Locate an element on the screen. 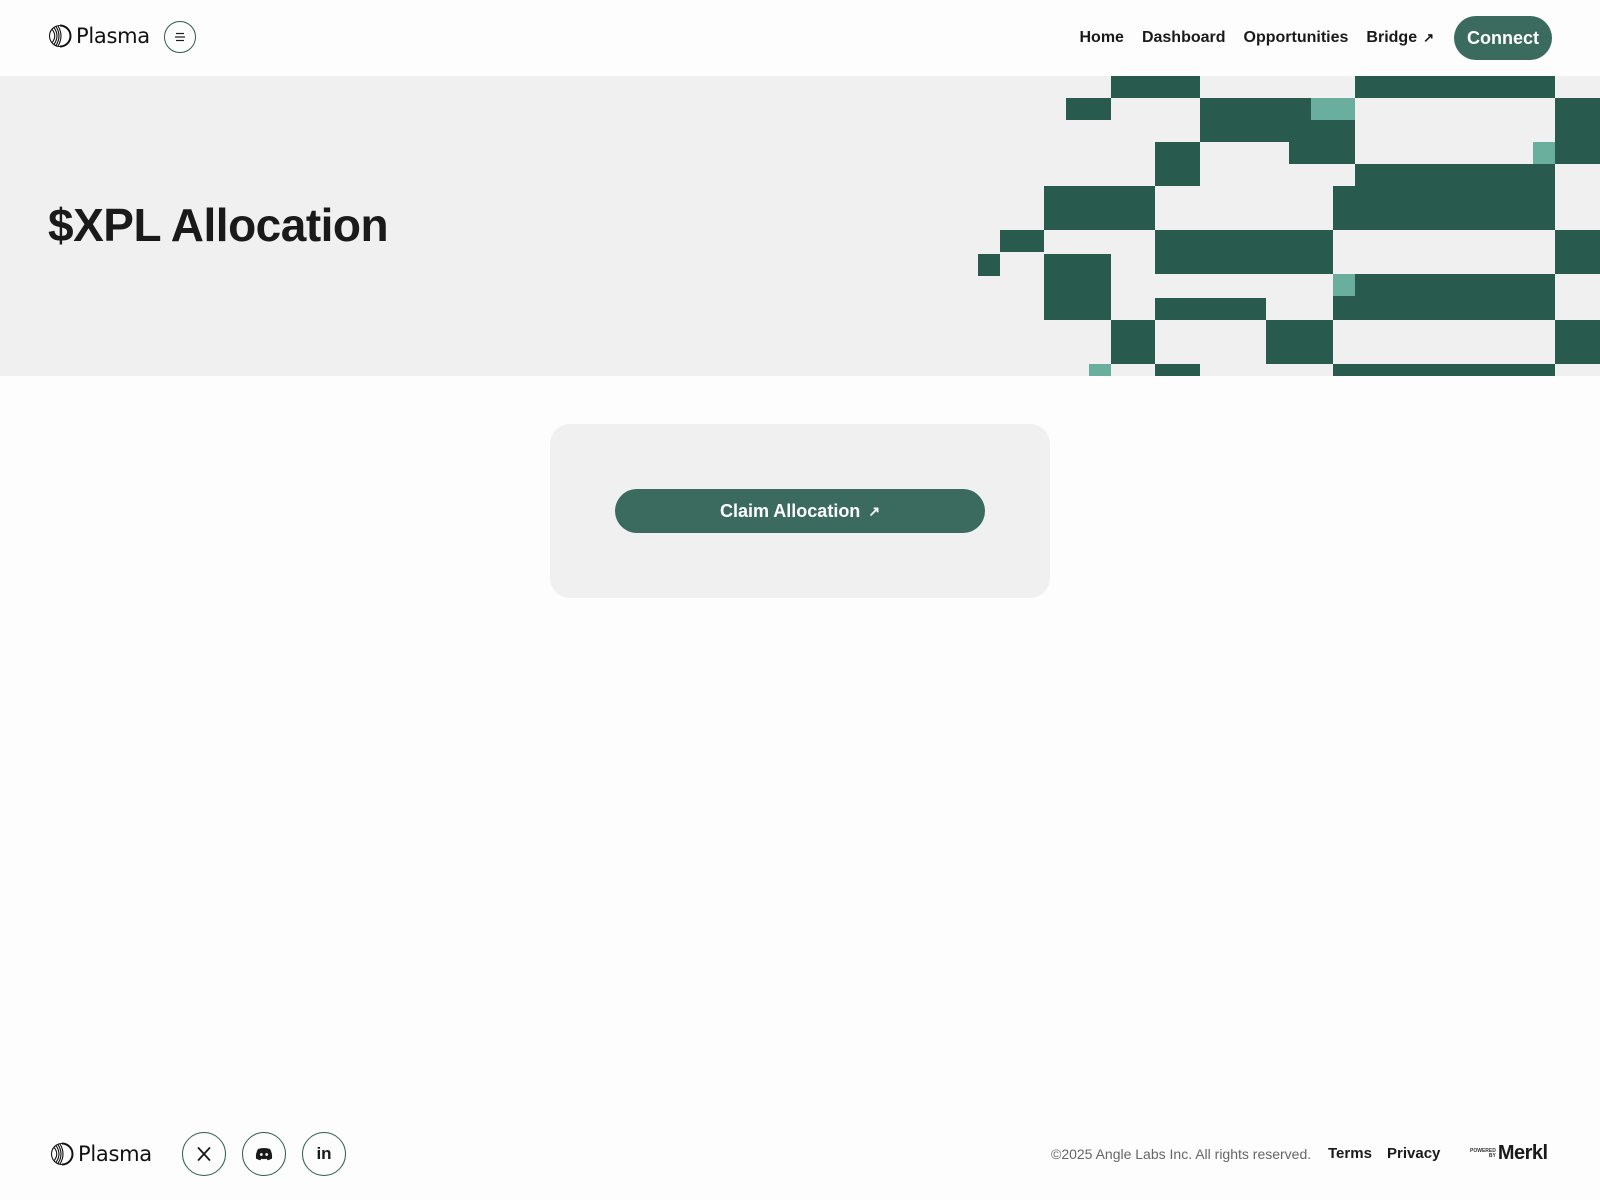 The width and height of the screenshot is (1600, 1200). plasma-logo: Plasma is located at coordinates (99, 36).